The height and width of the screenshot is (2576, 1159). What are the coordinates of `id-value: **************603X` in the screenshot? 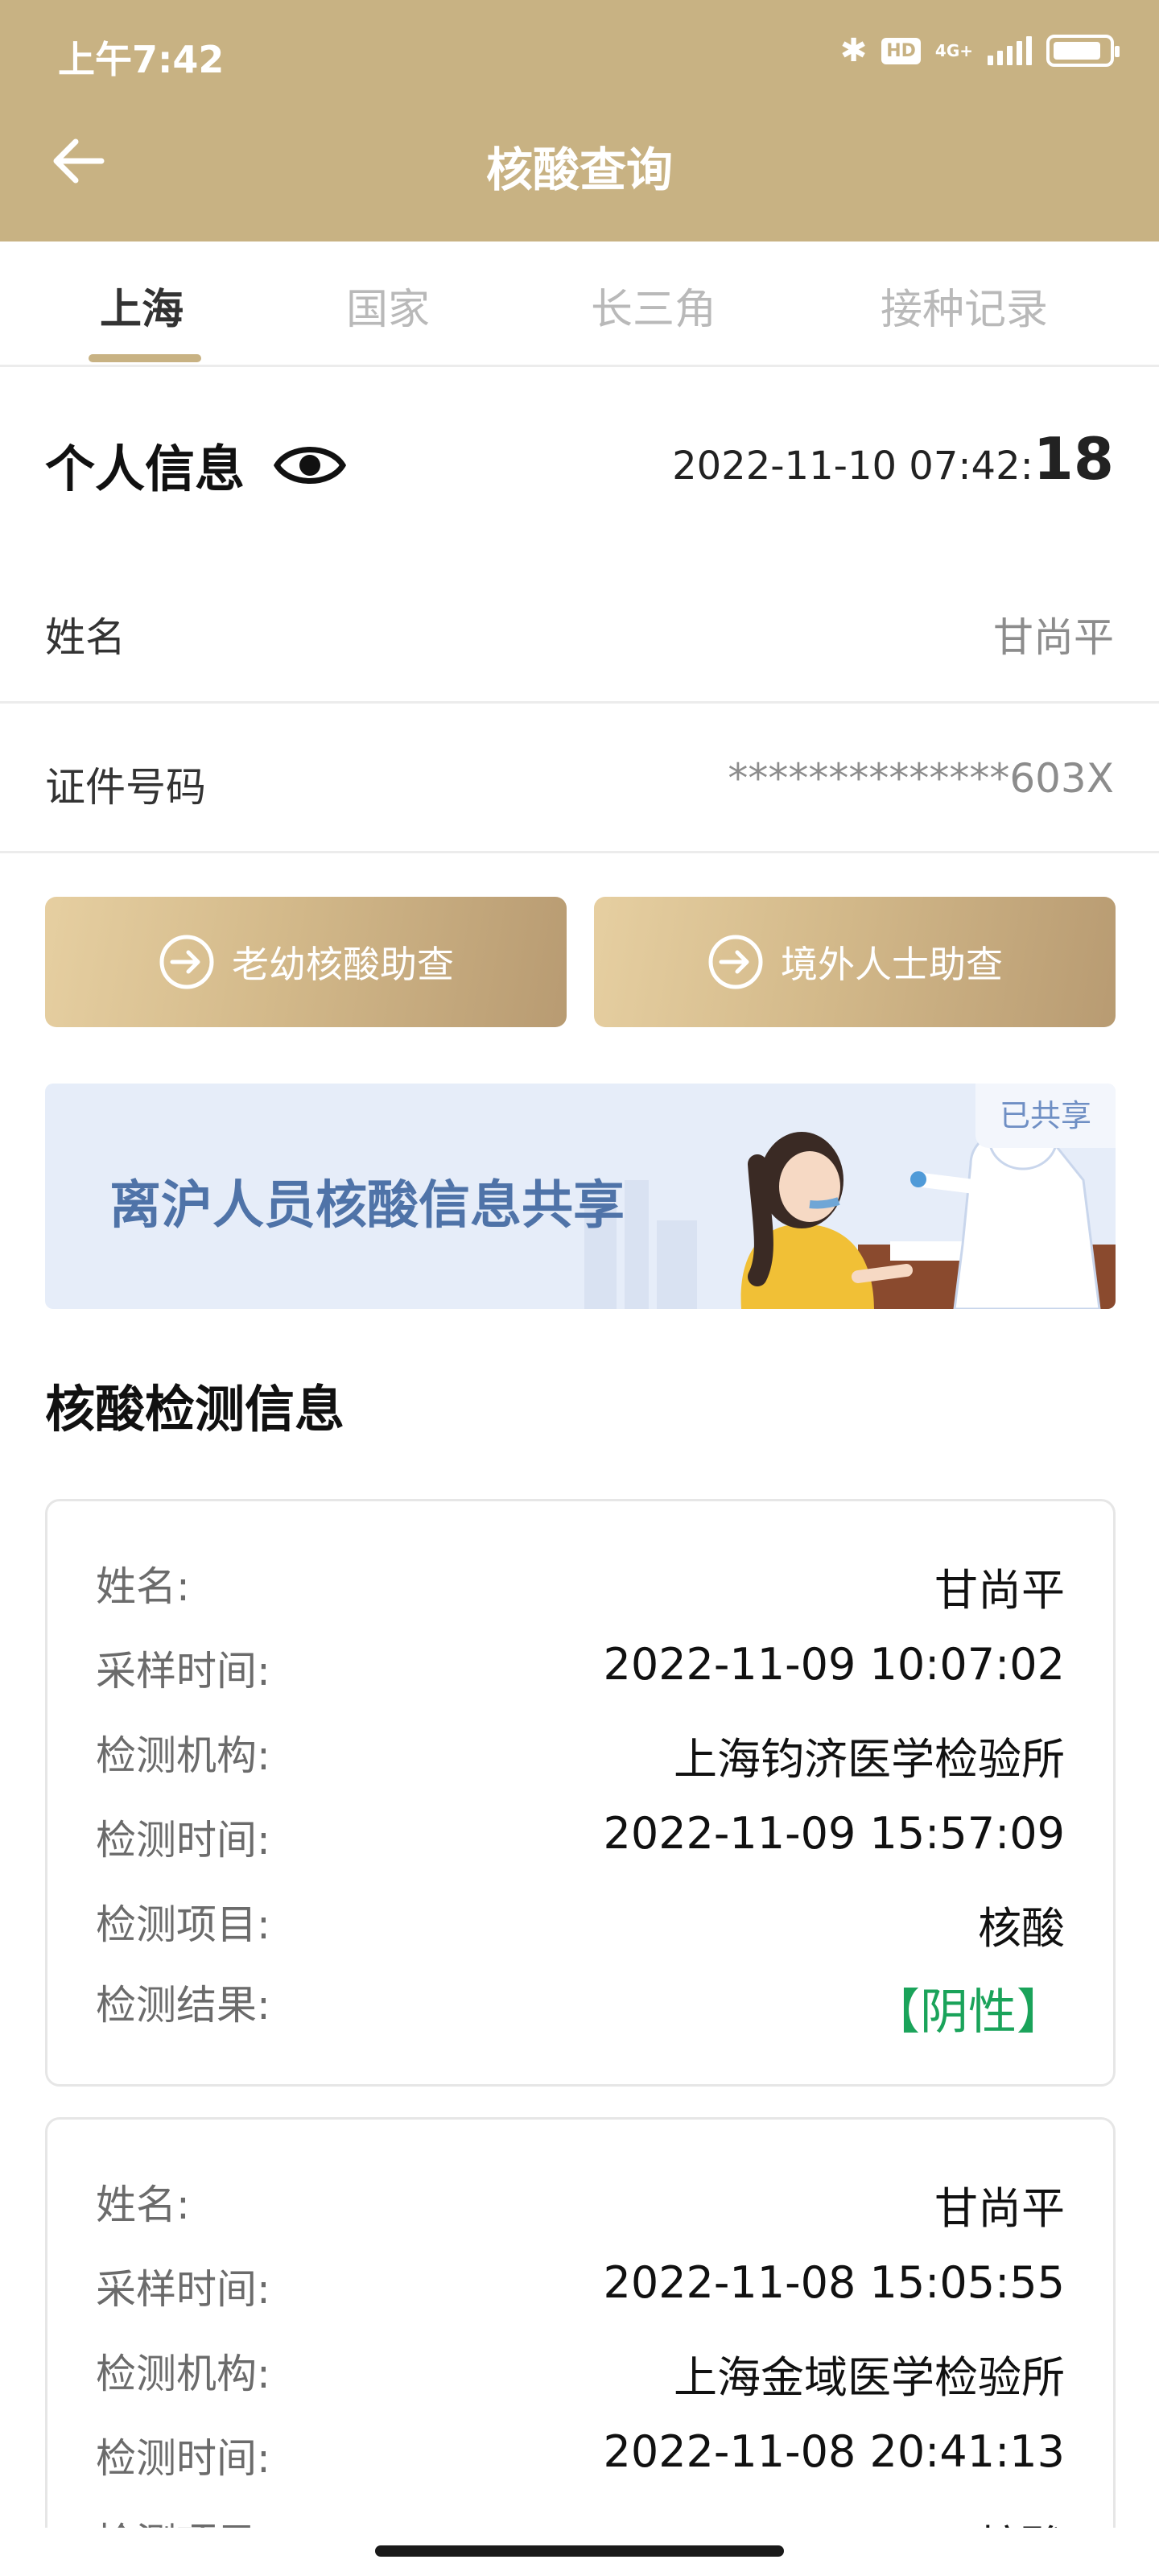 It's located at (921, 778).